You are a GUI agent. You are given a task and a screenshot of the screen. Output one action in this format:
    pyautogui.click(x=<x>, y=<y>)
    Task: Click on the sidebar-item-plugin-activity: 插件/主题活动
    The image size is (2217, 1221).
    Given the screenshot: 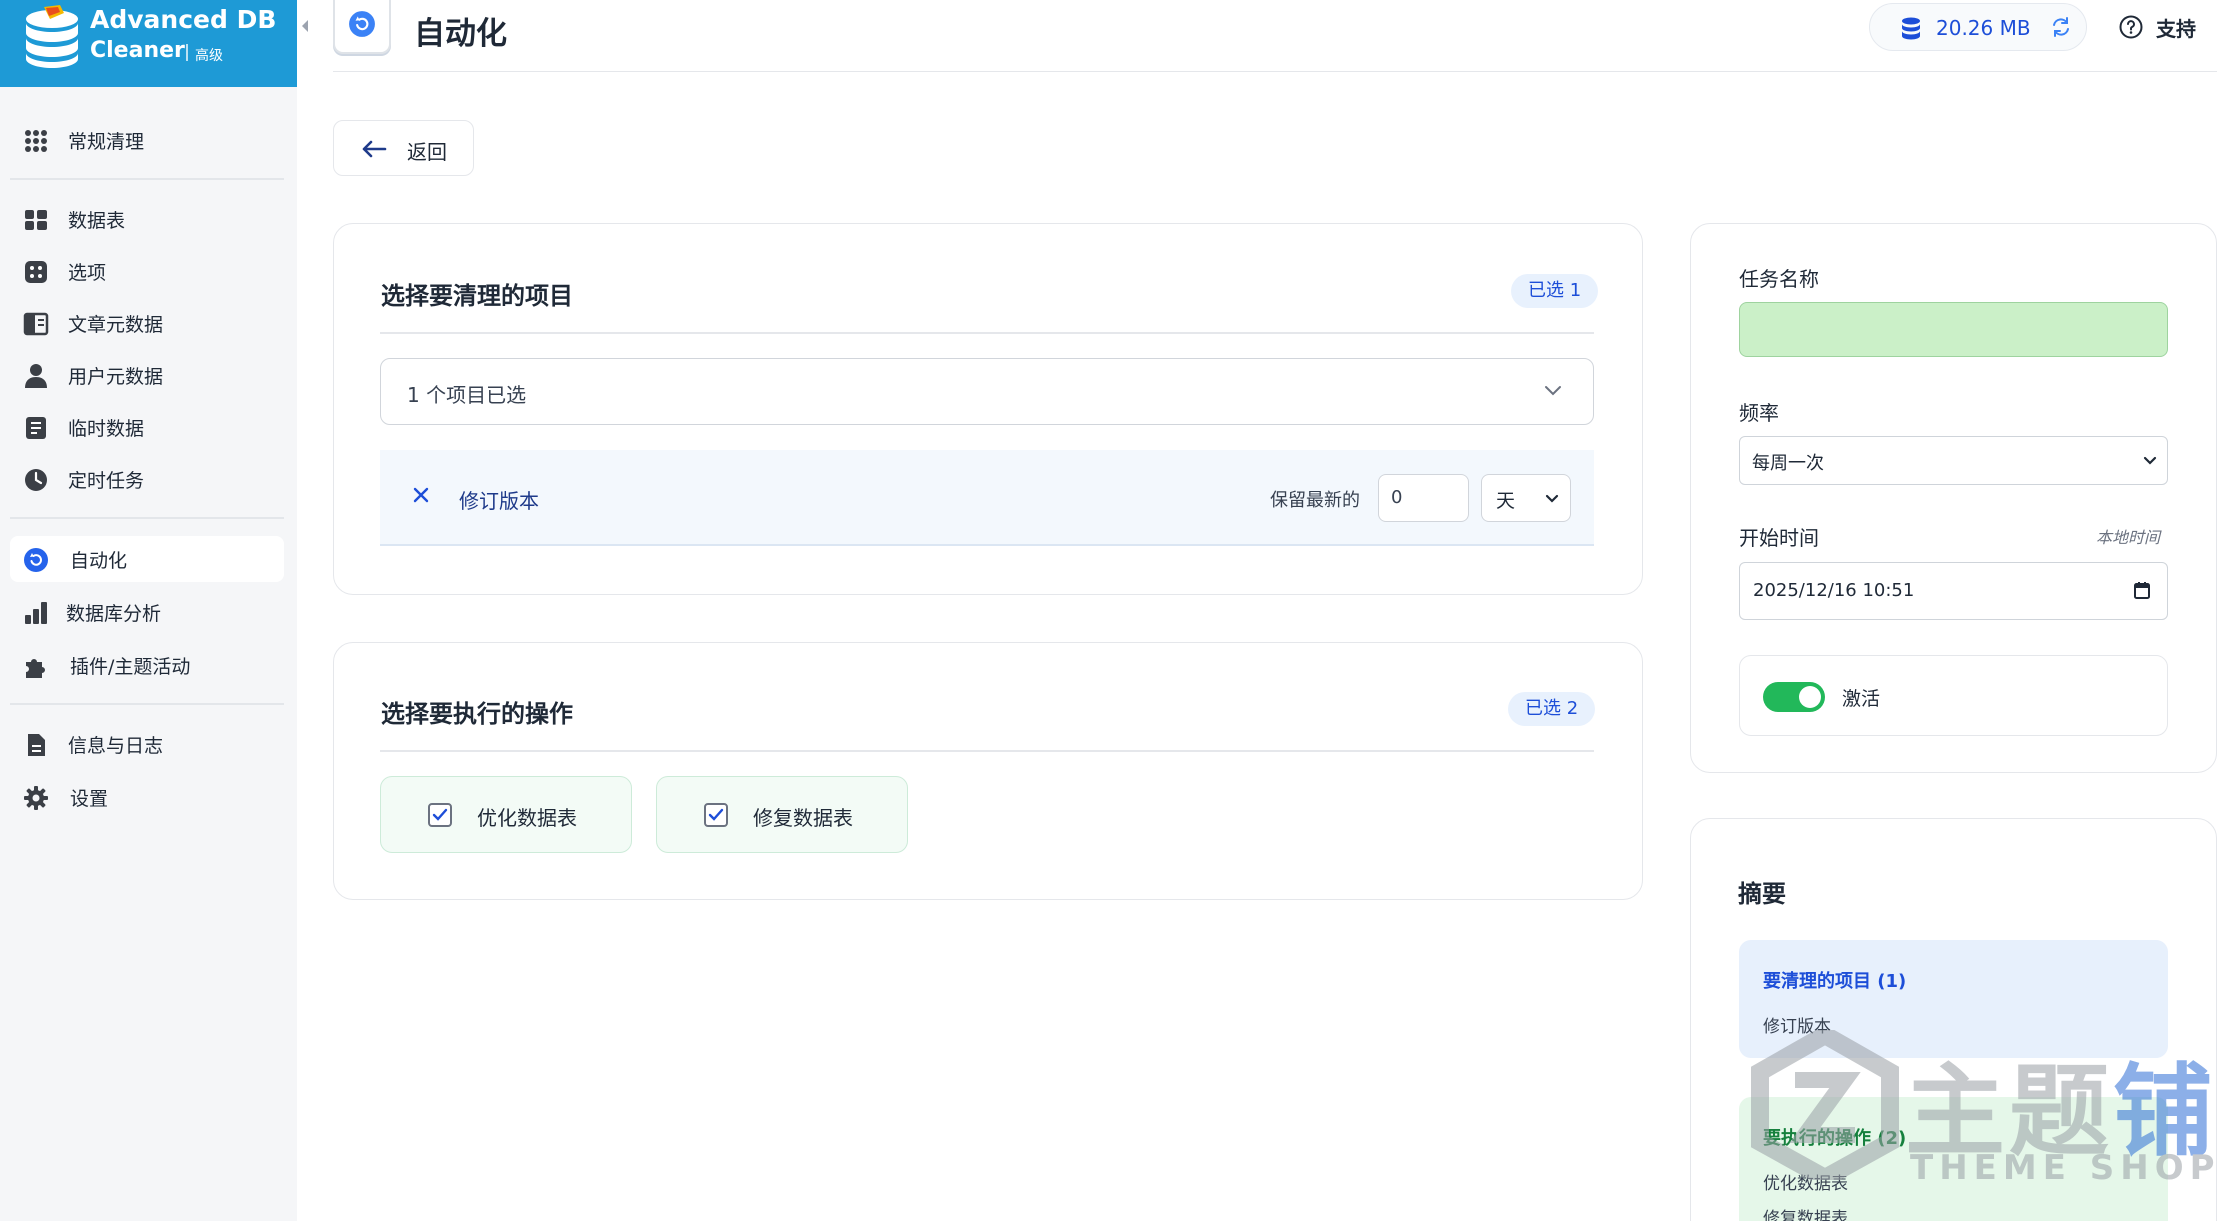 What is the action you would take?
    pyautogui.click(x=147, y=665)
    